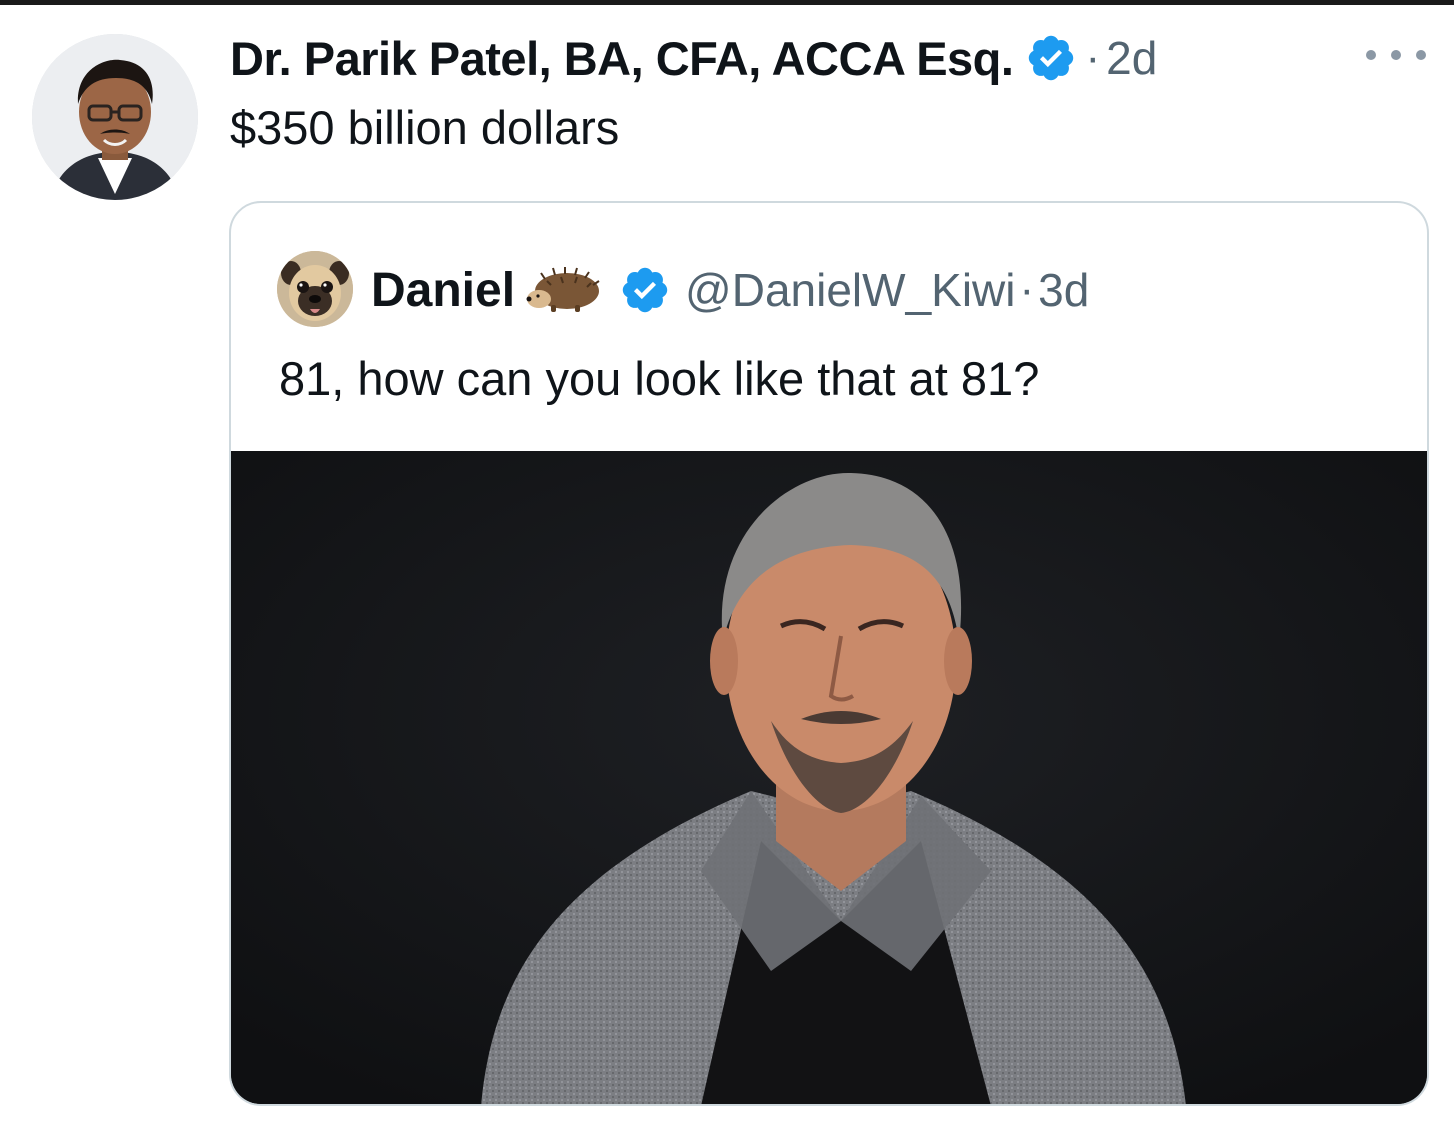 The height and width of the screenshot is (1136, 1454). I want to click on quoted-tweet-header: Daniel @DanielW_Kiwi · 3d, so click(730, 290).